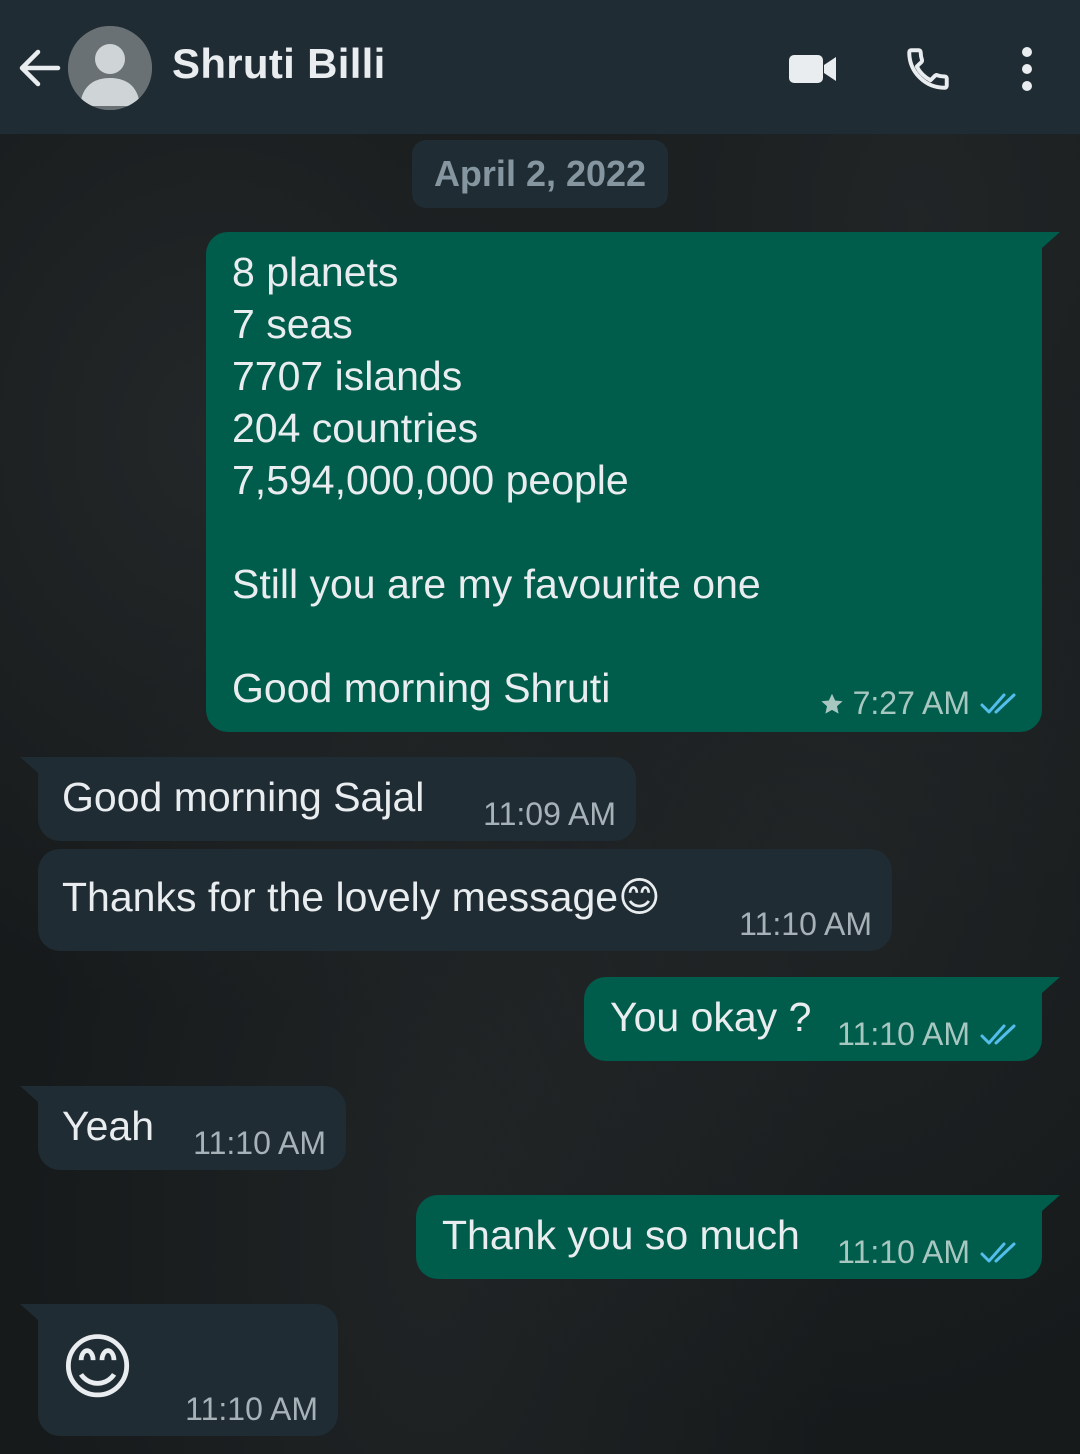 Image resolution: width=1080 pixels, height=1454 pixels. Describe the element at coordinates (315, 272) in the screenshot. I see `message-line: 8 planets` at that location.